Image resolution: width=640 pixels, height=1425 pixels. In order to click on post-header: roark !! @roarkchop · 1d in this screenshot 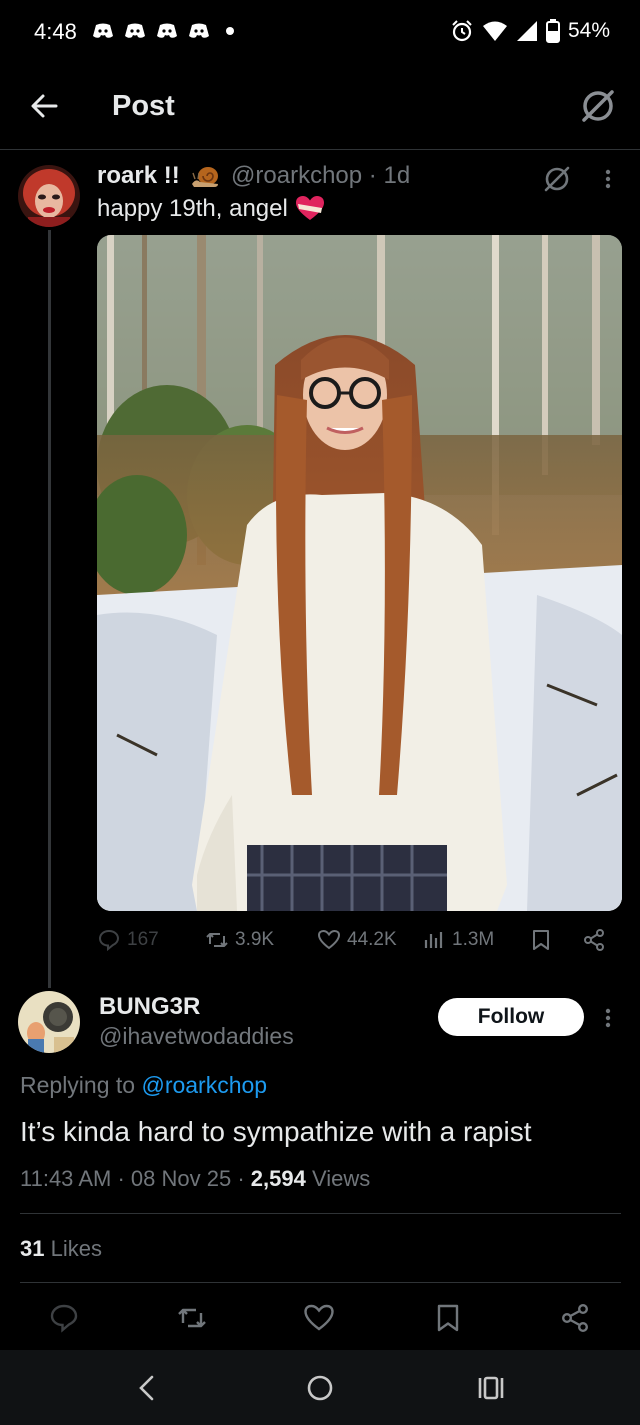, I will do `click(253, 176)`.